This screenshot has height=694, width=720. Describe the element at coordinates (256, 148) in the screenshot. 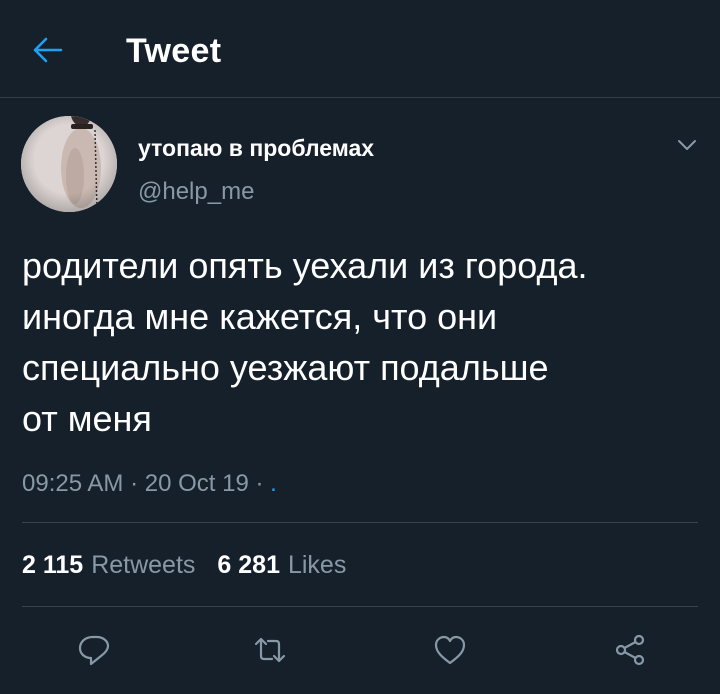

I see `author-display-name: утопаю в проблемах` at that location.